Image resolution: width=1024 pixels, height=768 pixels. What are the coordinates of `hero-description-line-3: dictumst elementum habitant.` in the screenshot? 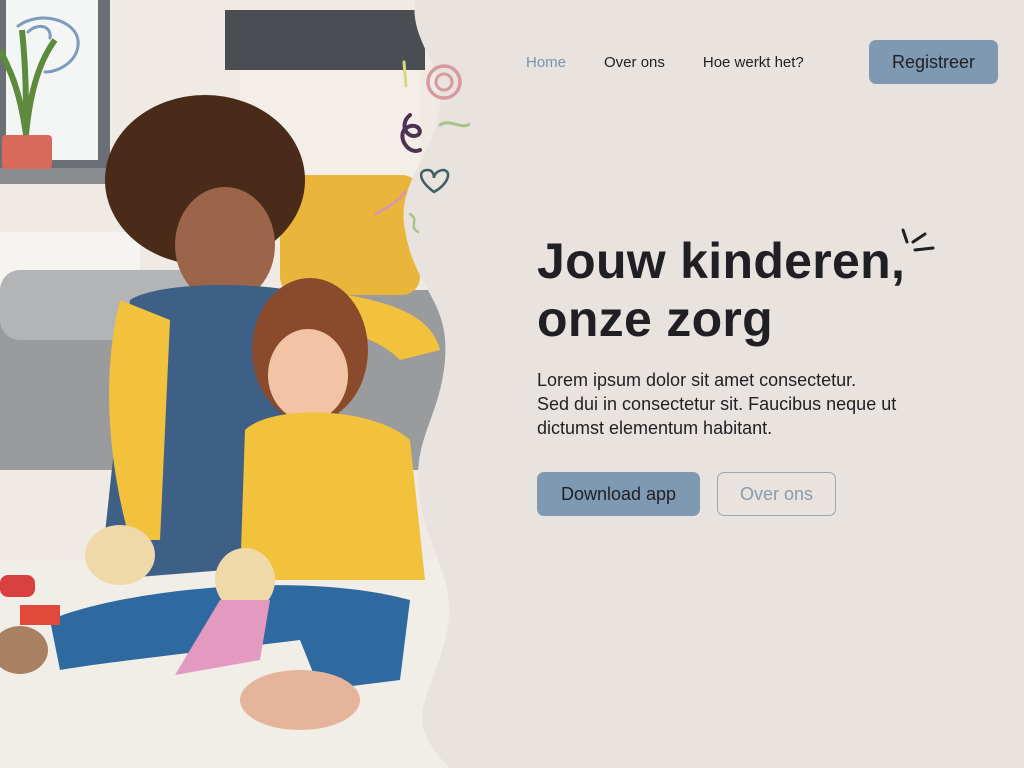 It's located at (655, 428).